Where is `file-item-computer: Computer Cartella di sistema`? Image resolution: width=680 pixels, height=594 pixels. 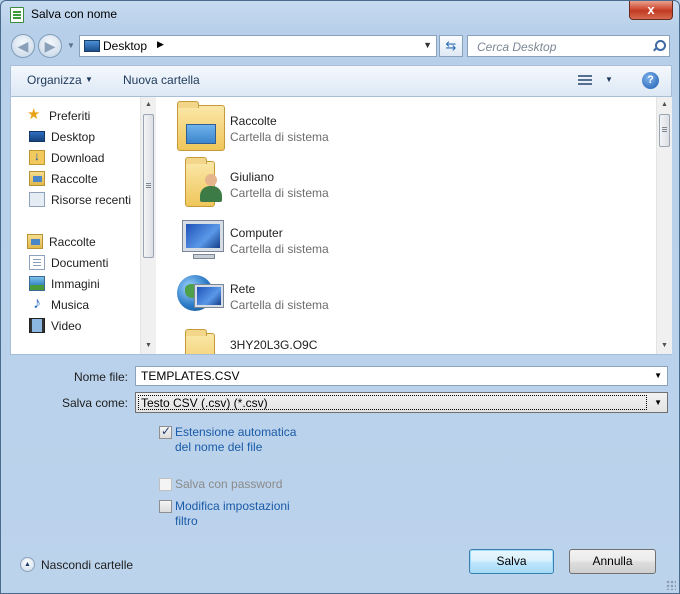 file-item-computer: Computer Cartella di sistema is located at coordinates (387, 239).